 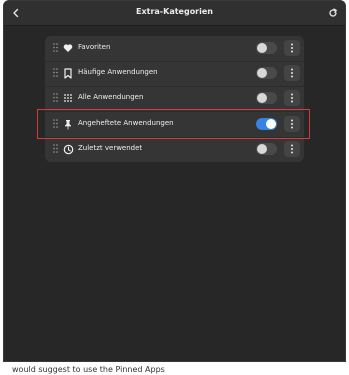 I want to click on grid-icon, so click(x=68, y=98).